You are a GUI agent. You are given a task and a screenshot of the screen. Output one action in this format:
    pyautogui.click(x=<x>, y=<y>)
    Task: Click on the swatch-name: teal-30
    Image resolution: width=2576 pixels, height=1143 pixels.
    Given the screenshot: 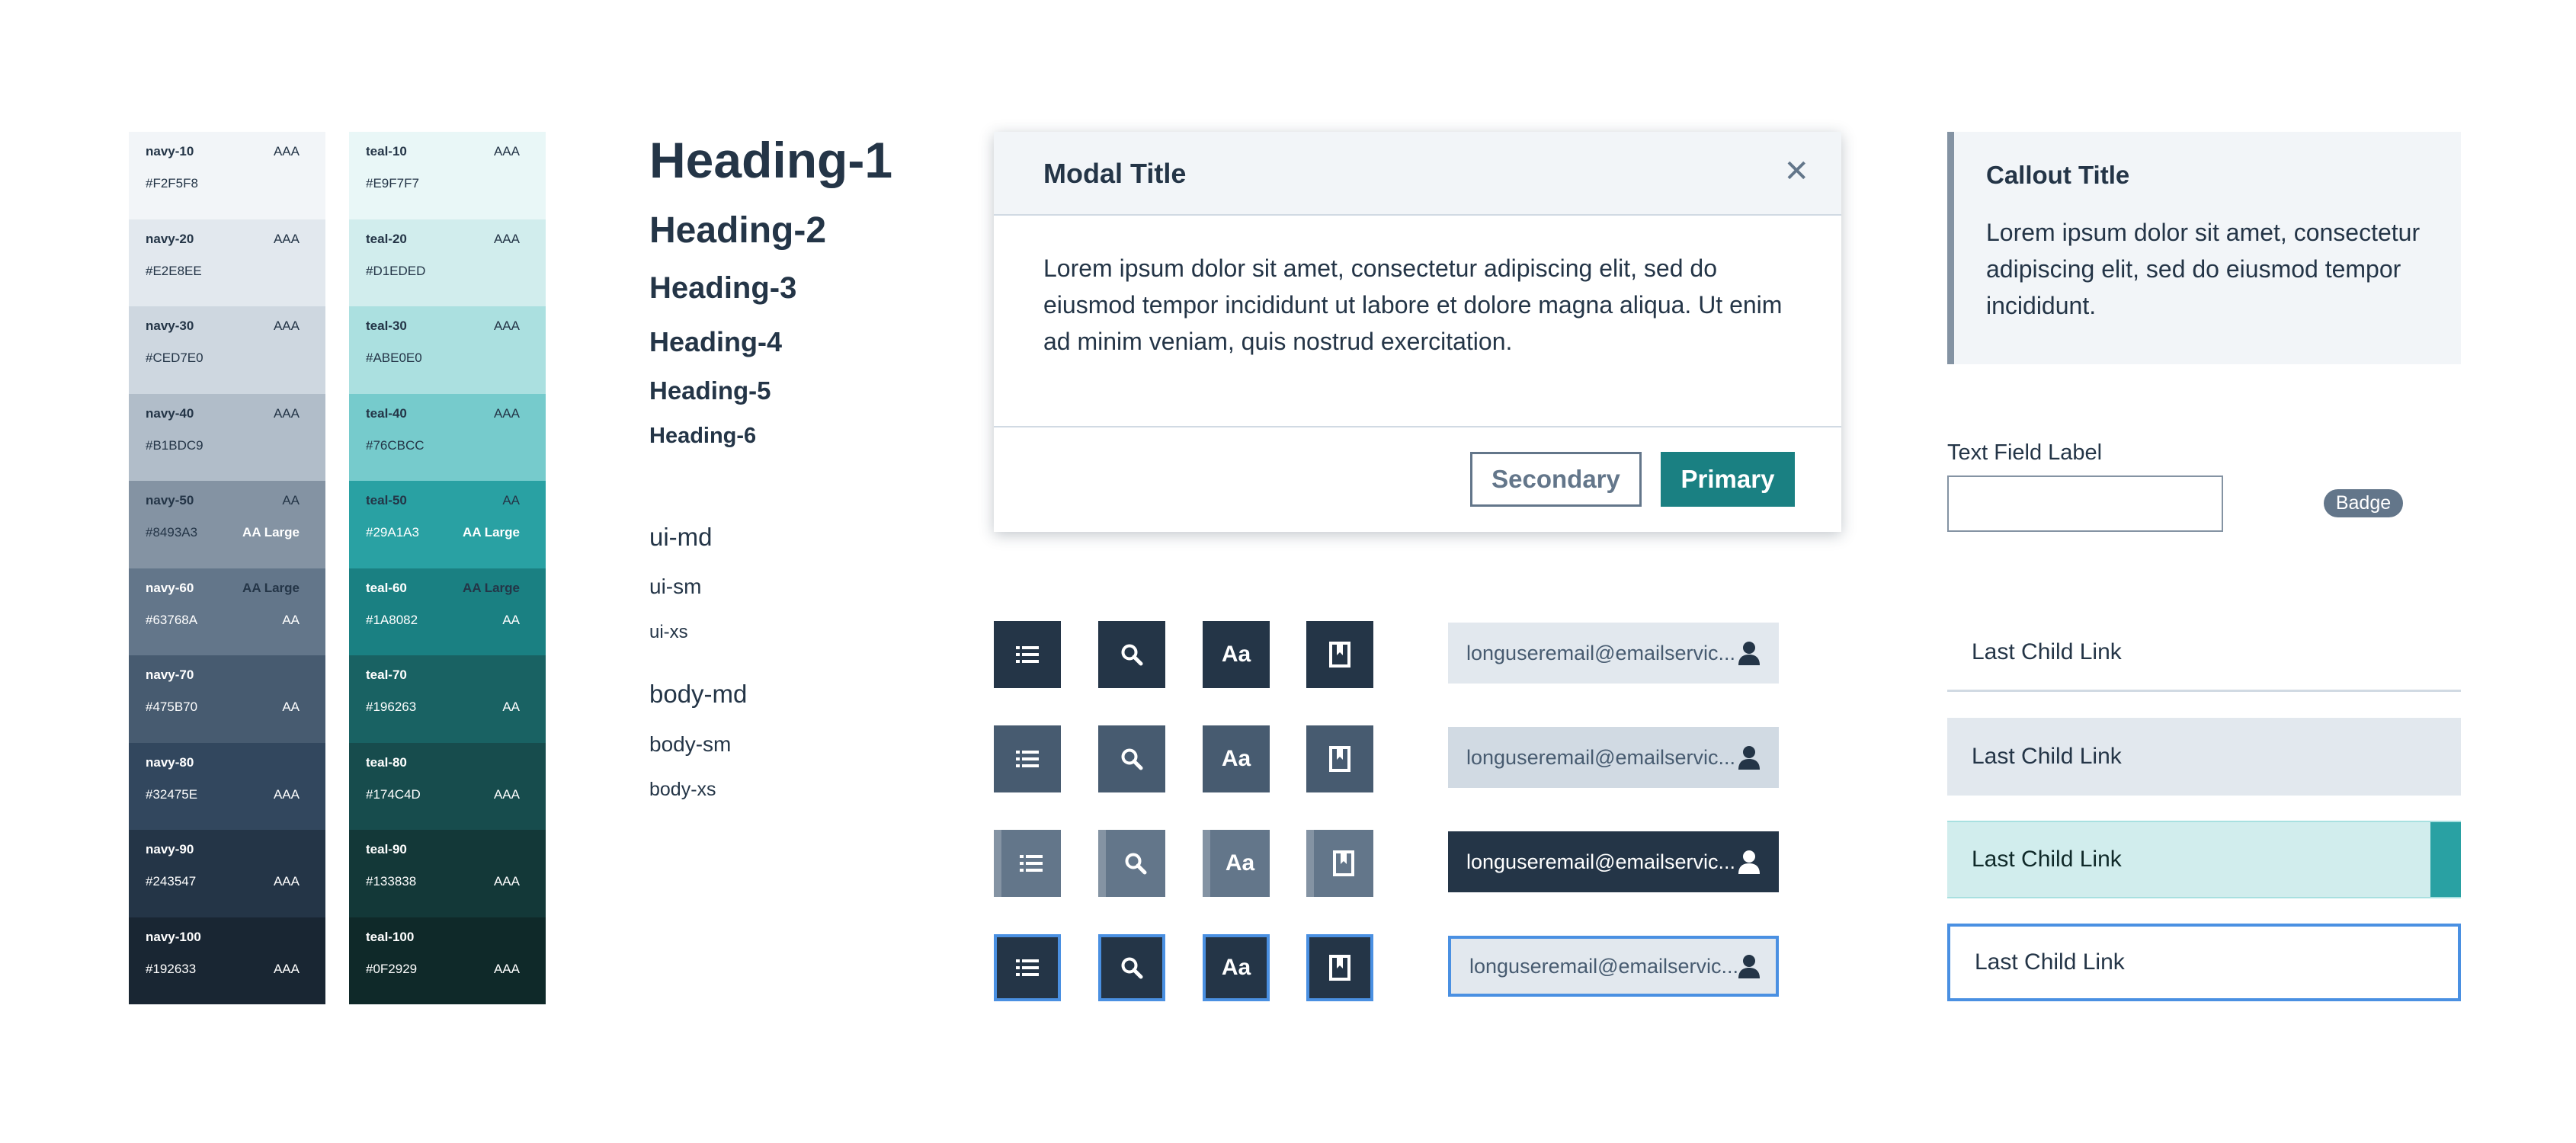 What is the action you would take?
    pyautogui.click(x=386, y=326)
    